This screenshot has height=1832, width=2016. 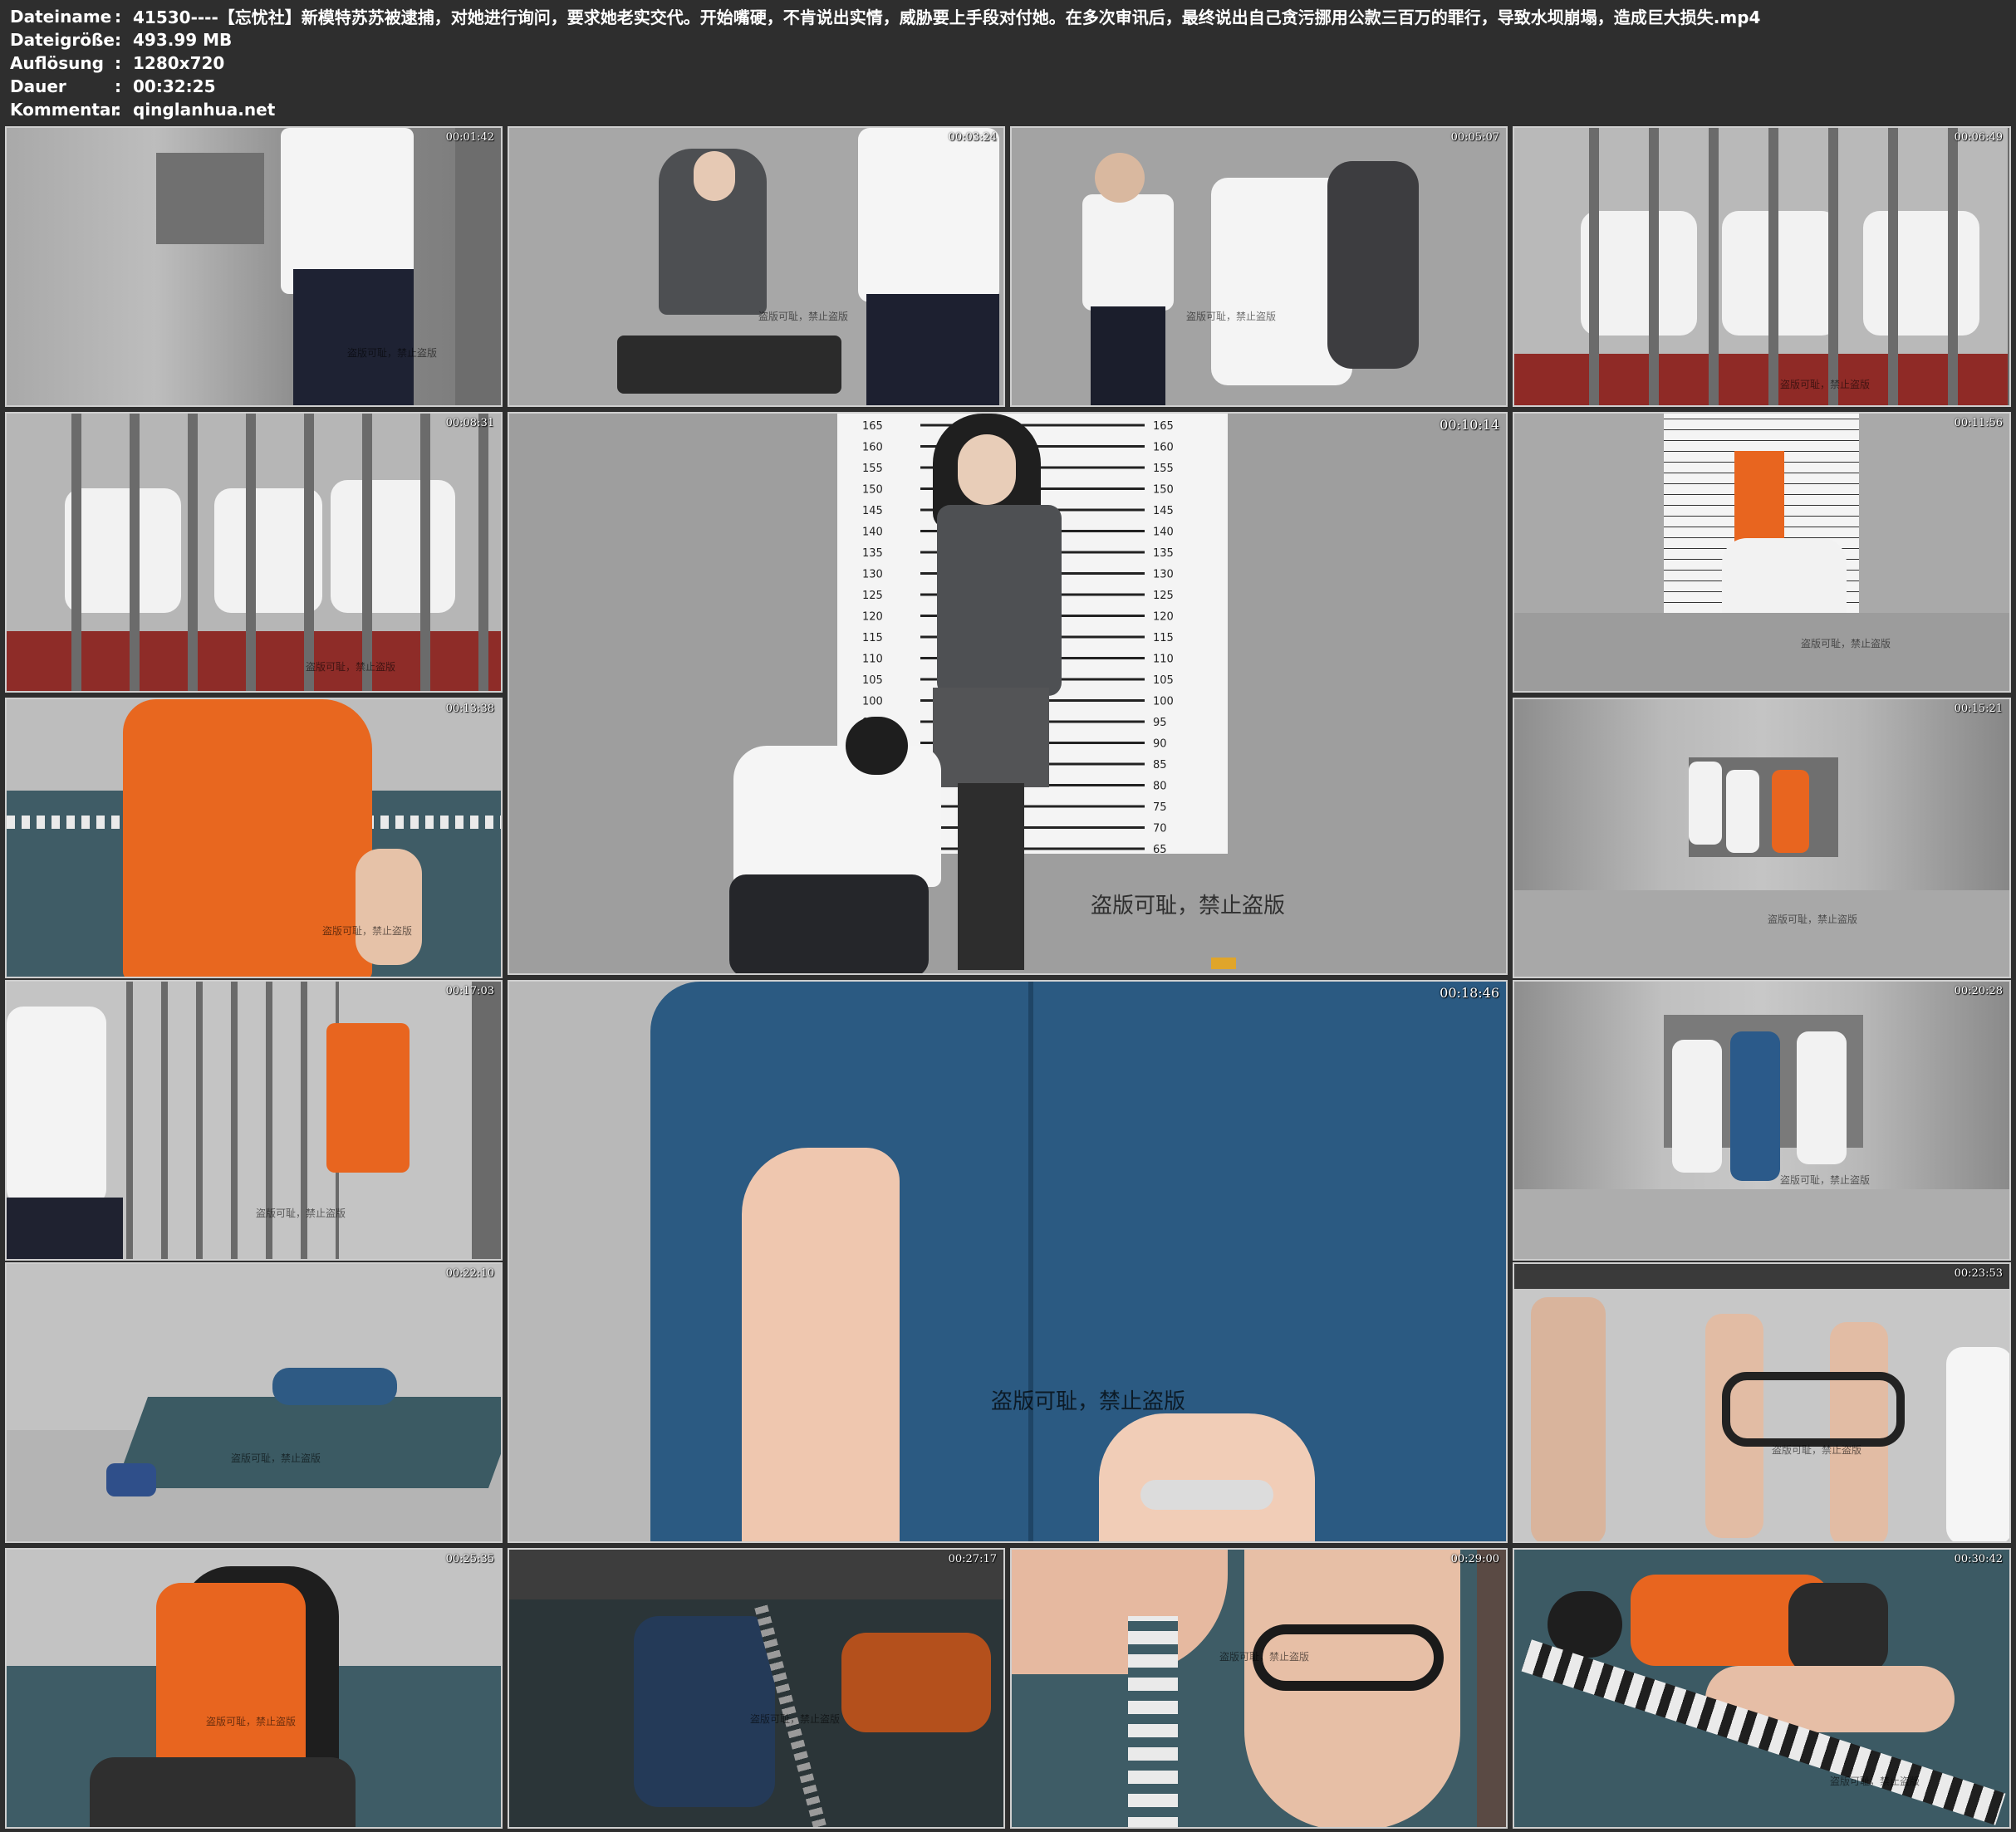 I want to click on thumbnail-5: 盗版可耻，禁止盗版 00:08:31, so click(x=254, y=552).